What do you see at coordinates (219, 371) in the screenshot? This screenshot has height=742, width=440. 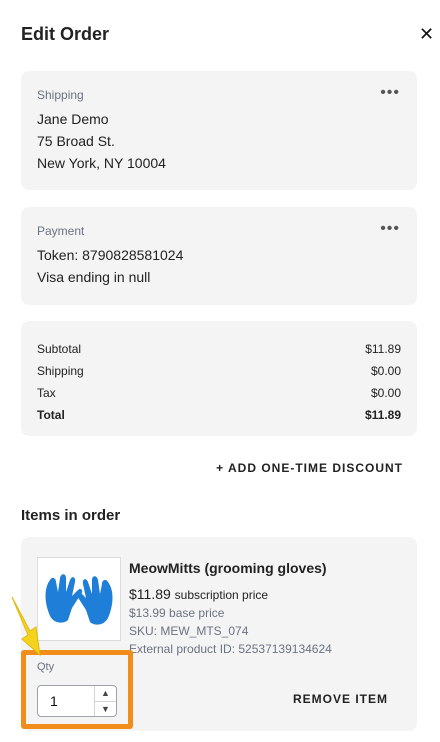 I see `shipping-cost-row: Shipping $0.00` at bounding box center [219, 371].